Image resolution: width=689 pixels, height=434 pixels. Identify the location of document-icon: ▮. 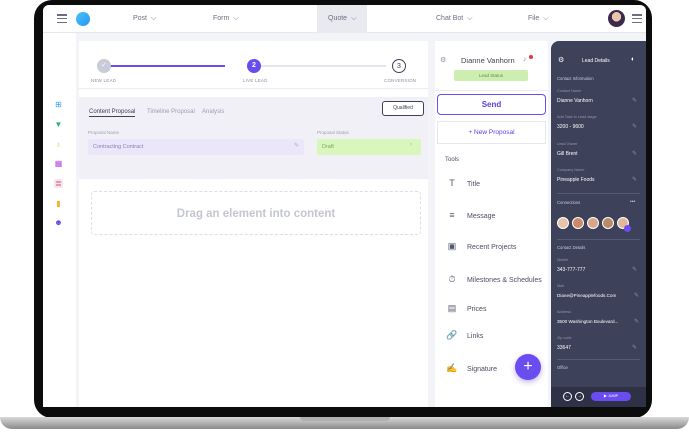
(58, 203).